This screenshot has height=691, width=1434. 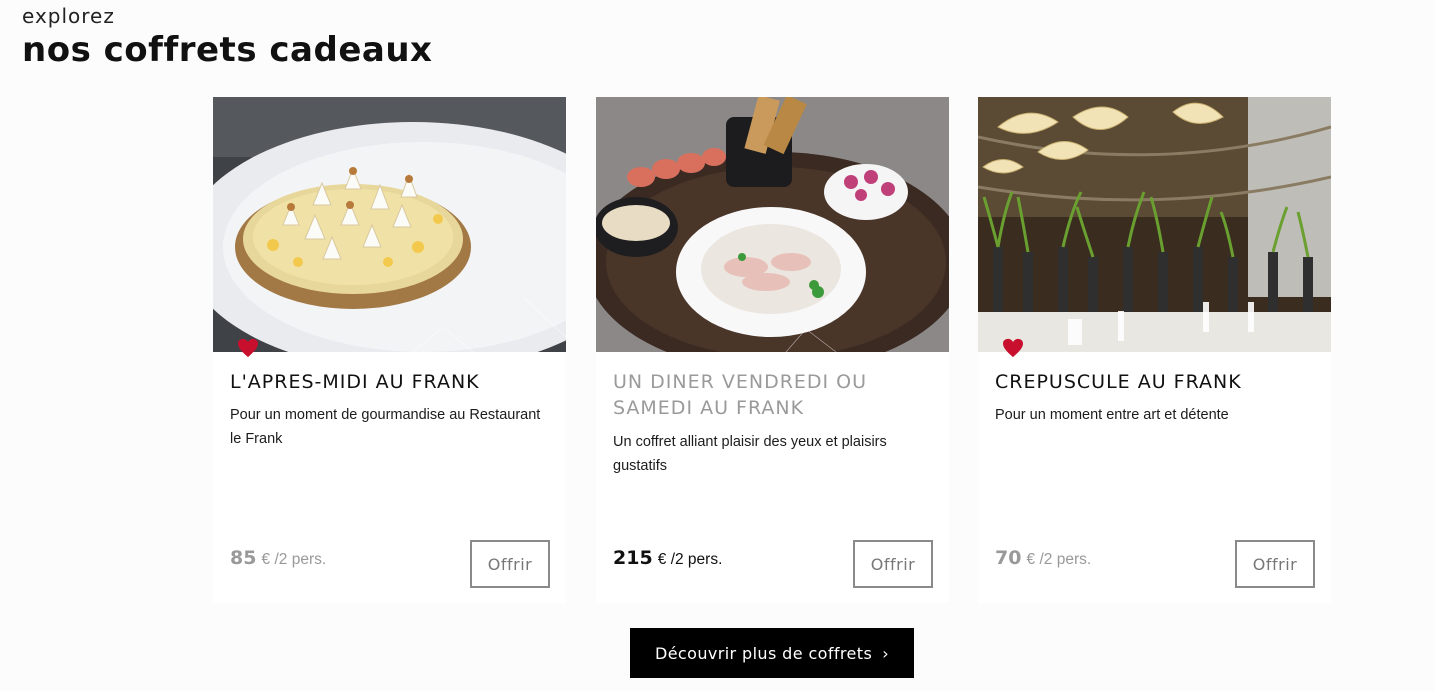 What do you see at coordinates (763, 653) in the screenshot?
I see `discover-more-label: Découvrir plus de coffrets` at bounding box center [763, 653].